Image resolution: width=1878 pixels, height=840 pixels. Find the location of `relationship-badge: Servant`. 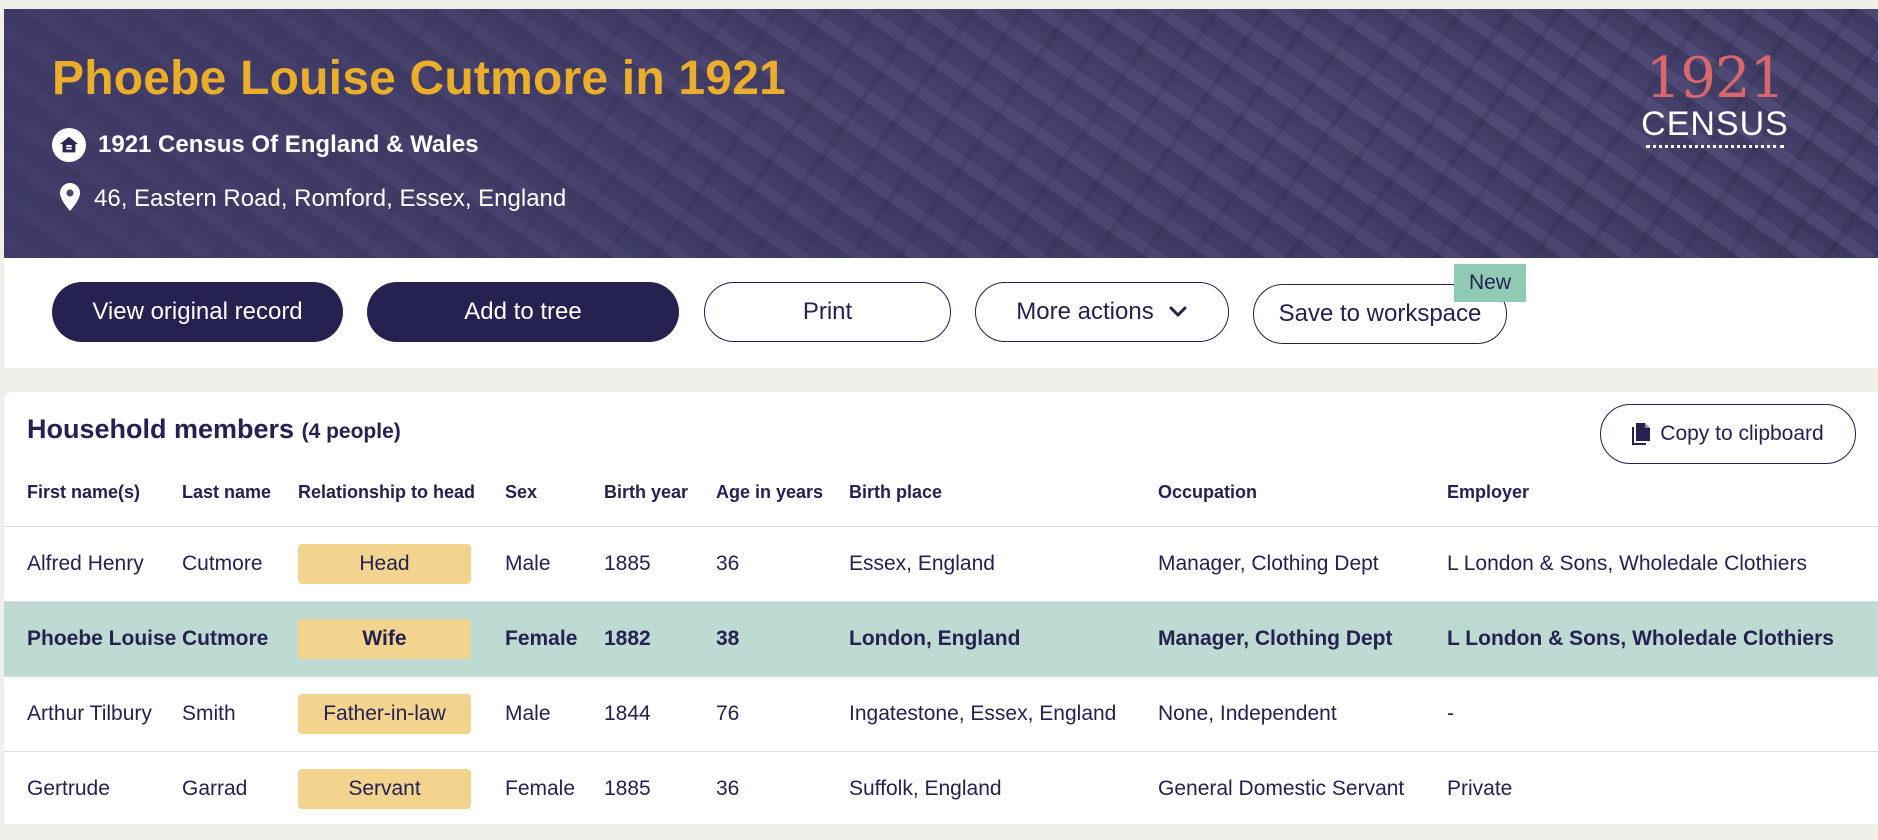

relationship-badge: Servant is located at coordinates (384, 789).